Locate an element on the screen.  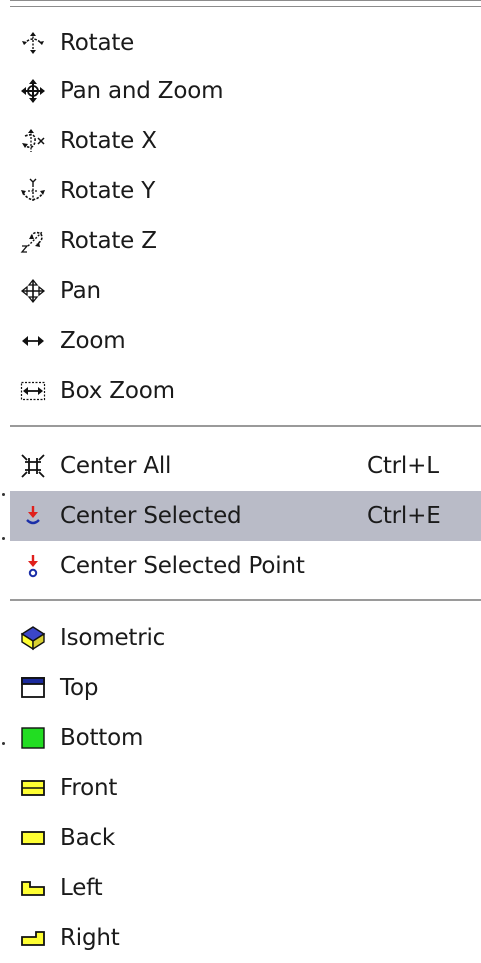
menu-item-rotate: Rotate is located at coordinates (245, 43).